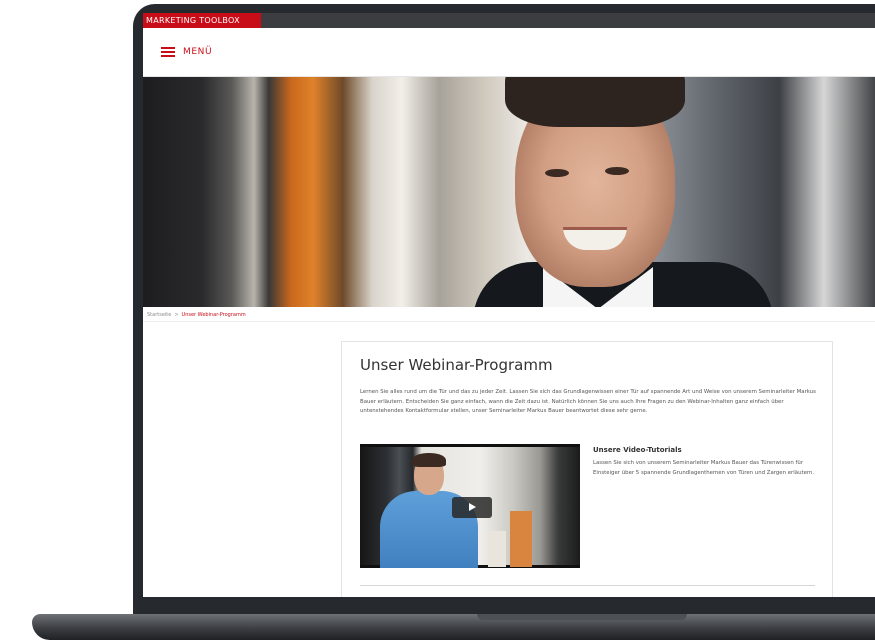  I want to click on top-bar: MARKETING TOOLBOX, so click(509, 20).